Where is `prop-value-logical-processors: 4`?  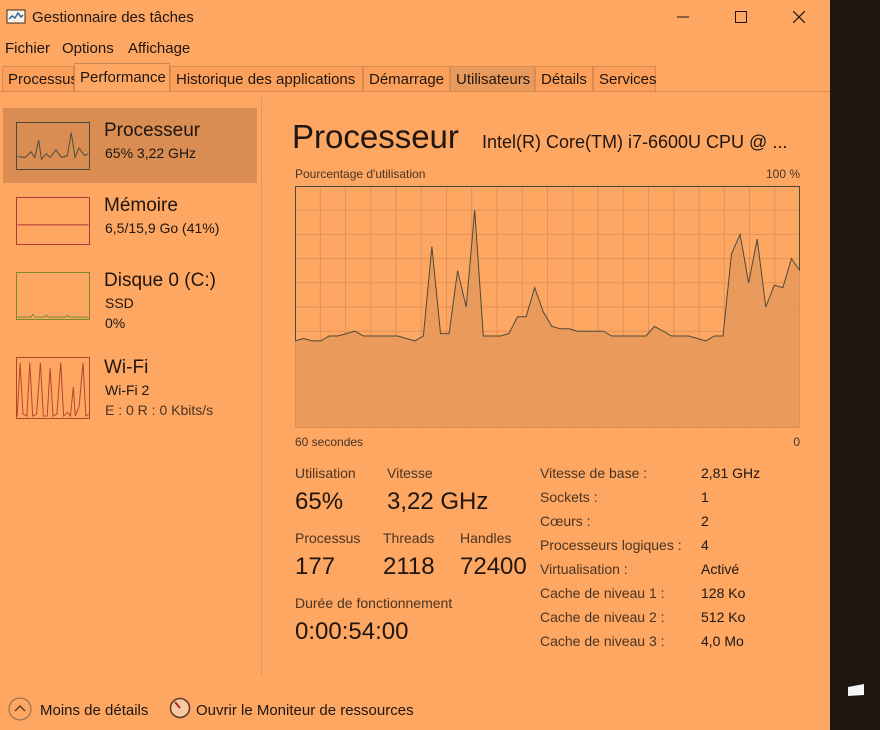 prop-value-logical-processors: 4 is located at coordinates (705, 545).